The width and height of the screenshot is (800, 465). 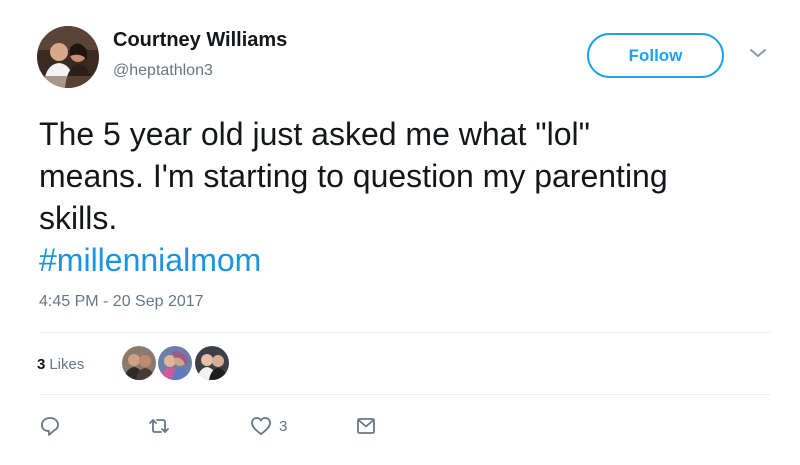 I want to click on reply-icon, so click(x=50, y=426).